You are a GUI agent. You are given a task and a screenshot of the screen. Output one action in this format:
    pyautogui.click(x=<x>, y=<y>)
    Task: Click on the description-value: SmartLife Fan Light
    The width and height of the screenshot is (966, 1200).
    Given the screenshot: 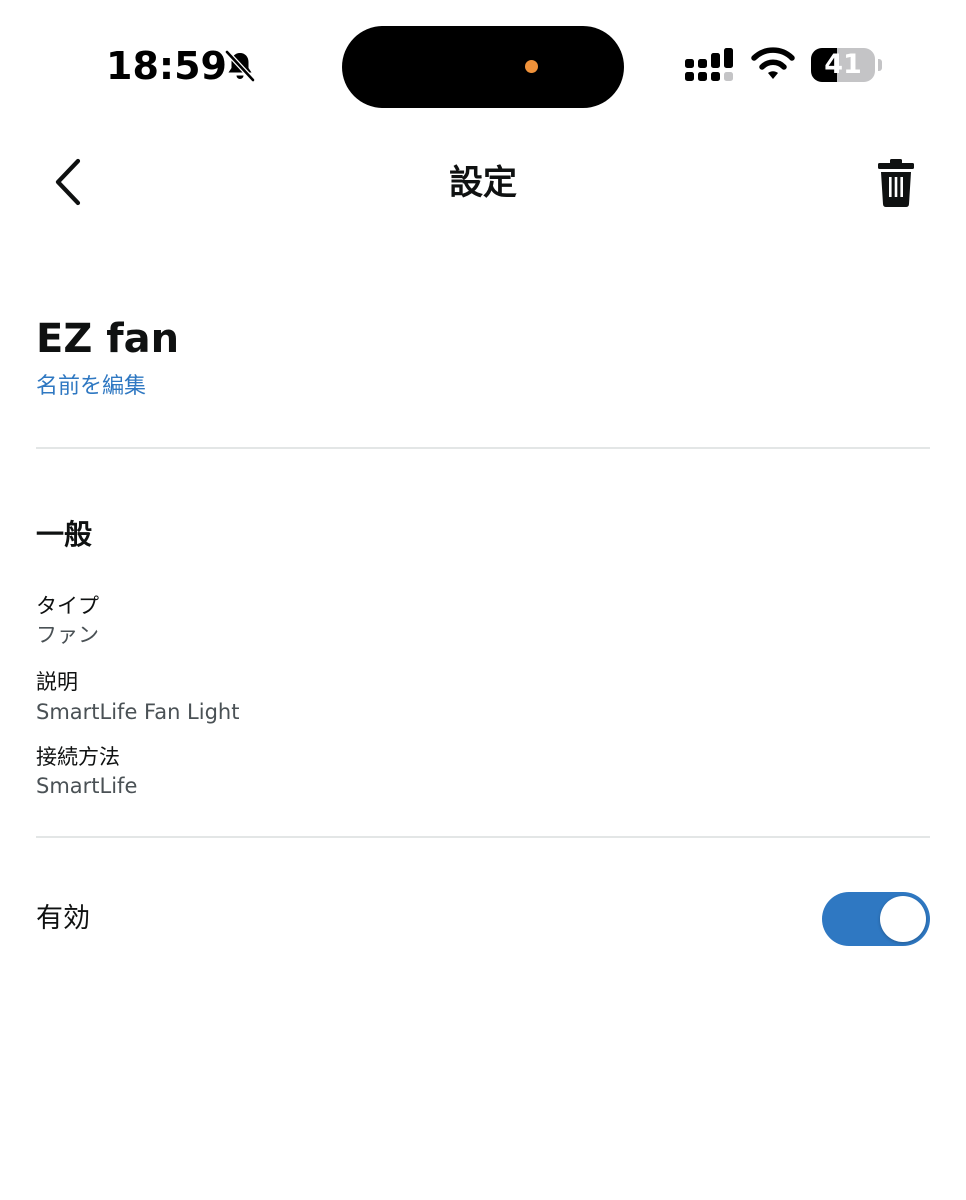 What is the action you would take?
    pyautogui.click(x=138, y=712)
    